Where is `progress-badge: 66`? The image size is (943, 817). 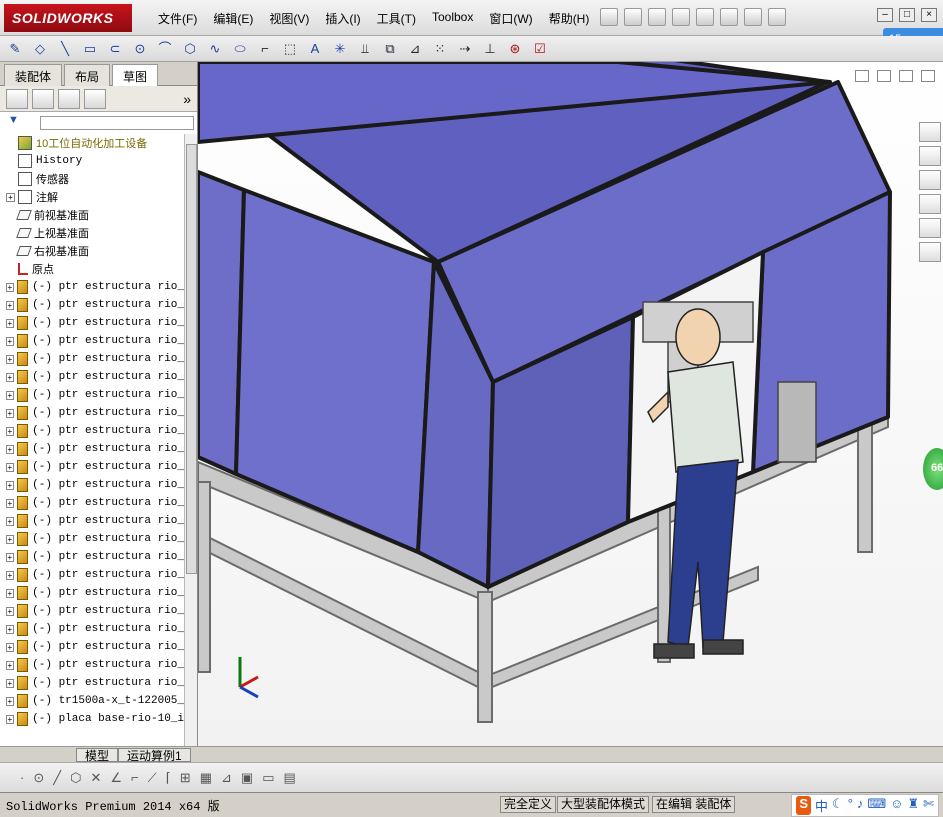
progress-badge: 66 is located at coordinates (933, 469).